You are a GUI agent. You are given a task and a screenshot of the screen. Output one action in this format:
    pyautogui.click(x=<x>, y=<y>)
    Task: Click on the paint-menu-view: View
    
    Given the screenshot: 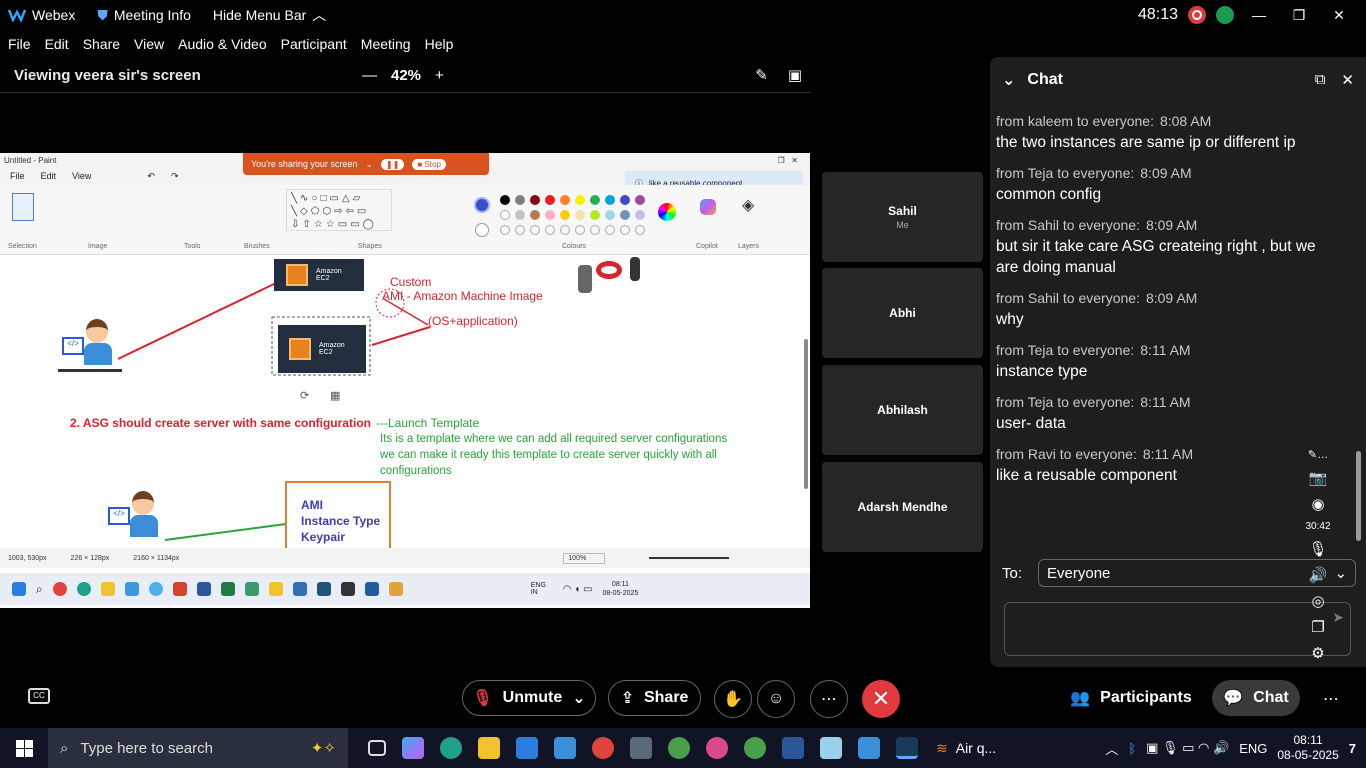 What is the action you would take?
    pyautogui.click(x=81, y=176)
    